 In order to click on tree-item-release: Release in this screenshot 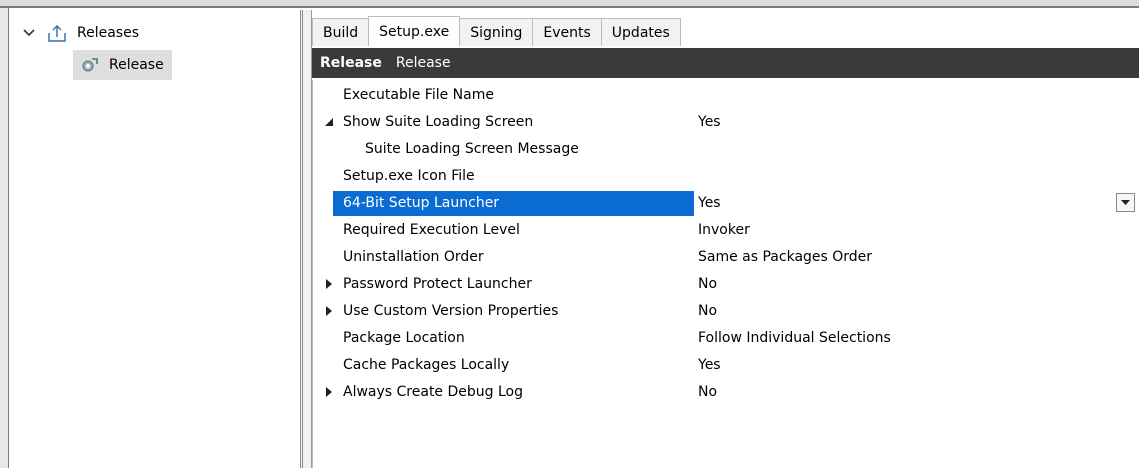, I will do `click(122, 65)`.